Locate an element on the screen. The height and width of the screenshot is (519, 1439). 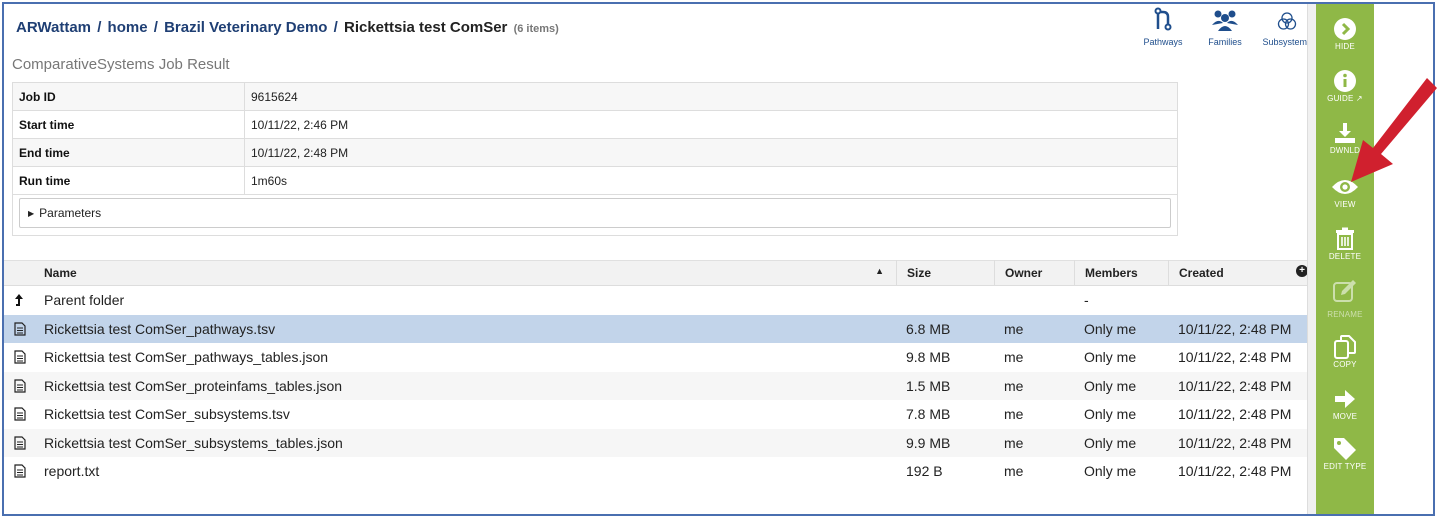
file-size: 6.8 MB is located at coordinates (928, 328).